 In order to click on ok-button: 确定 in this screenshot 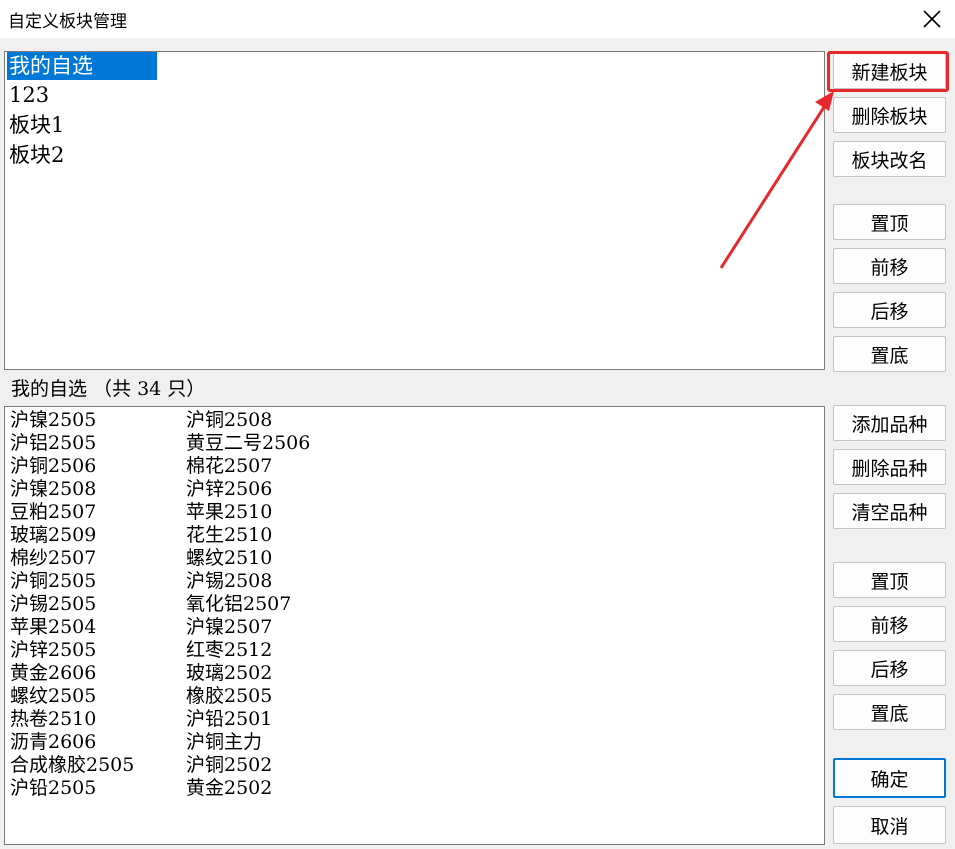, I will do `click(889, 778)`.